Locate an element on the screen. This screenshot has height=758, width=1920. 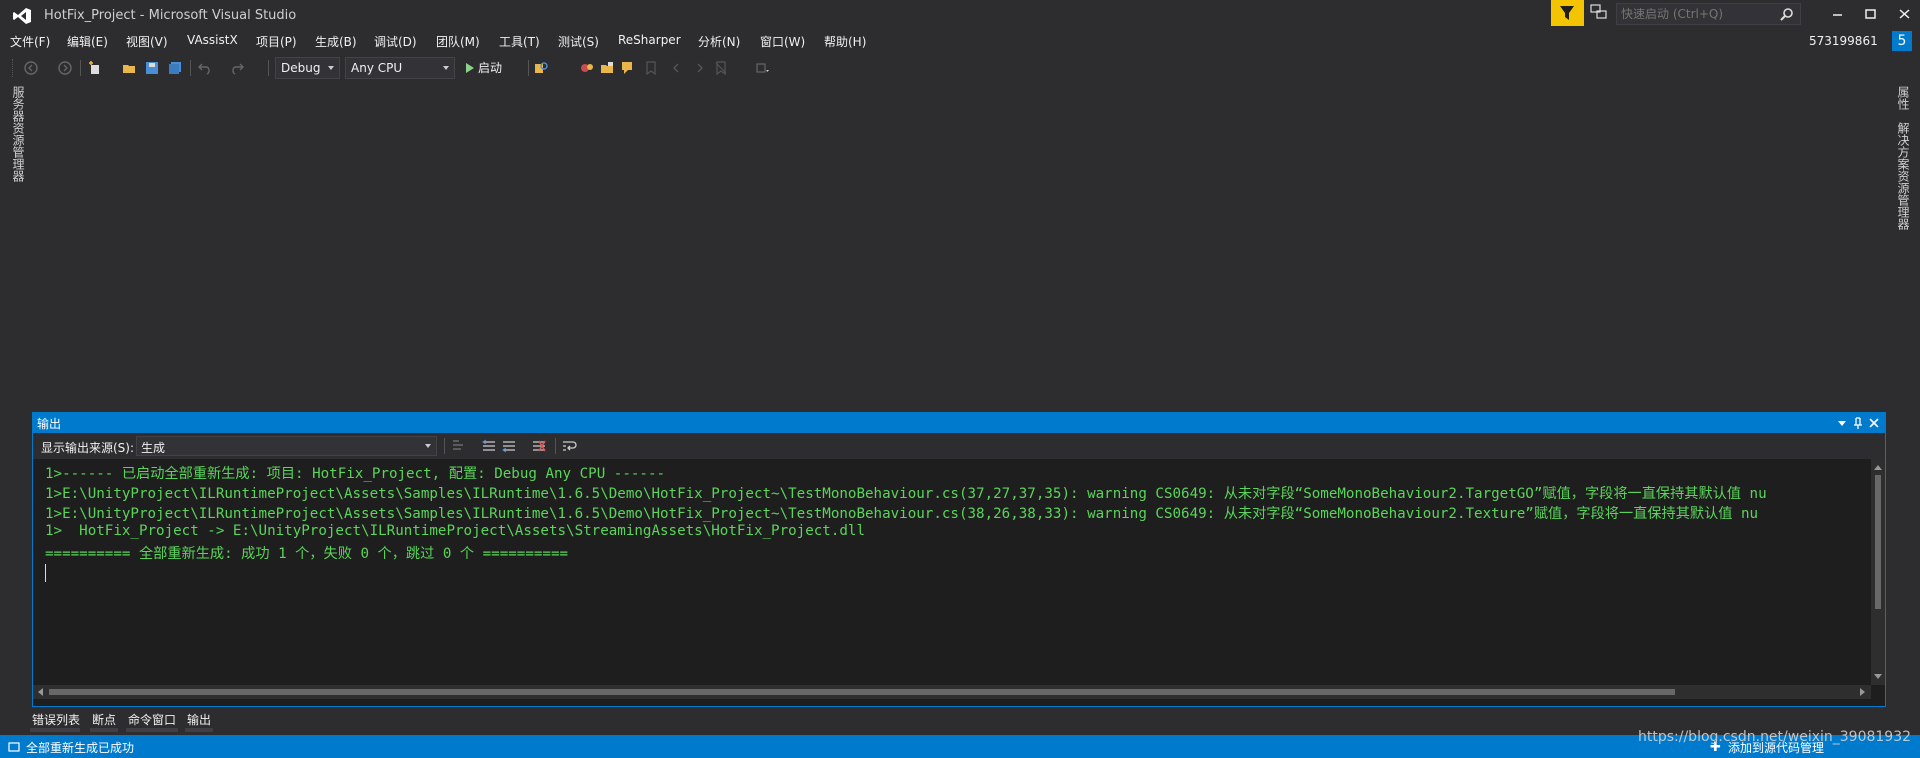
clear-all-icon is located at coordinates (539, 446).